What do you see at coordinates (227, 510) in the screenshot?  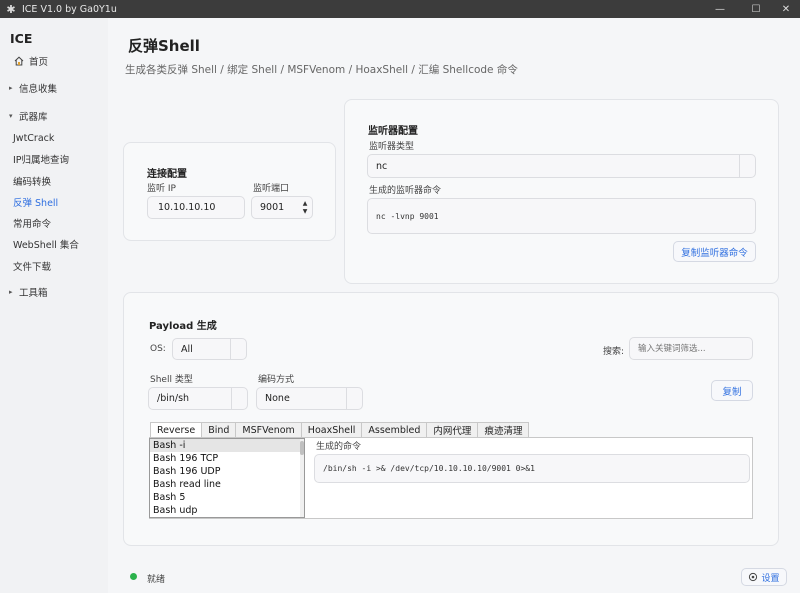 I see `list-item: Bash udp` at bounding box center [227, 510].